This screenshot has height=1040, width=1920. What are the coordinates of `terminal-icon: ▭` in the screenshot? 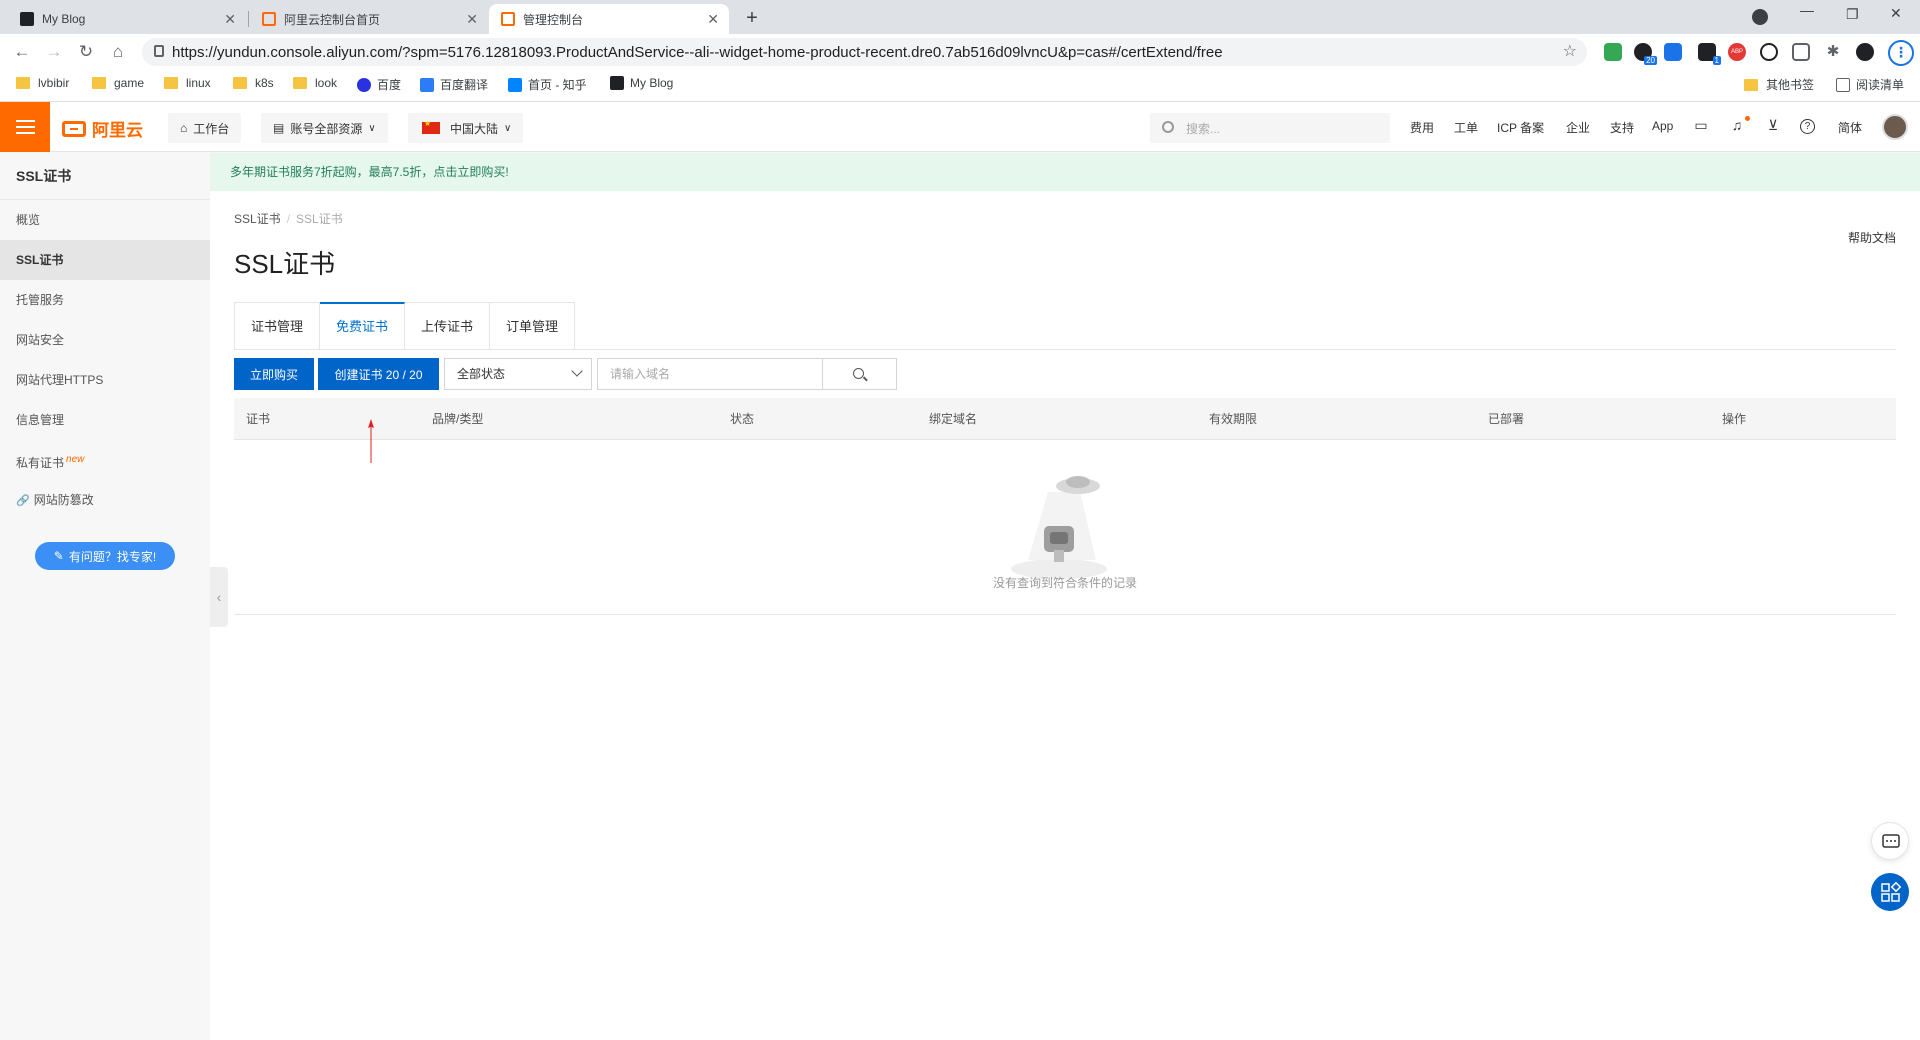 It's located at (1701, 126).